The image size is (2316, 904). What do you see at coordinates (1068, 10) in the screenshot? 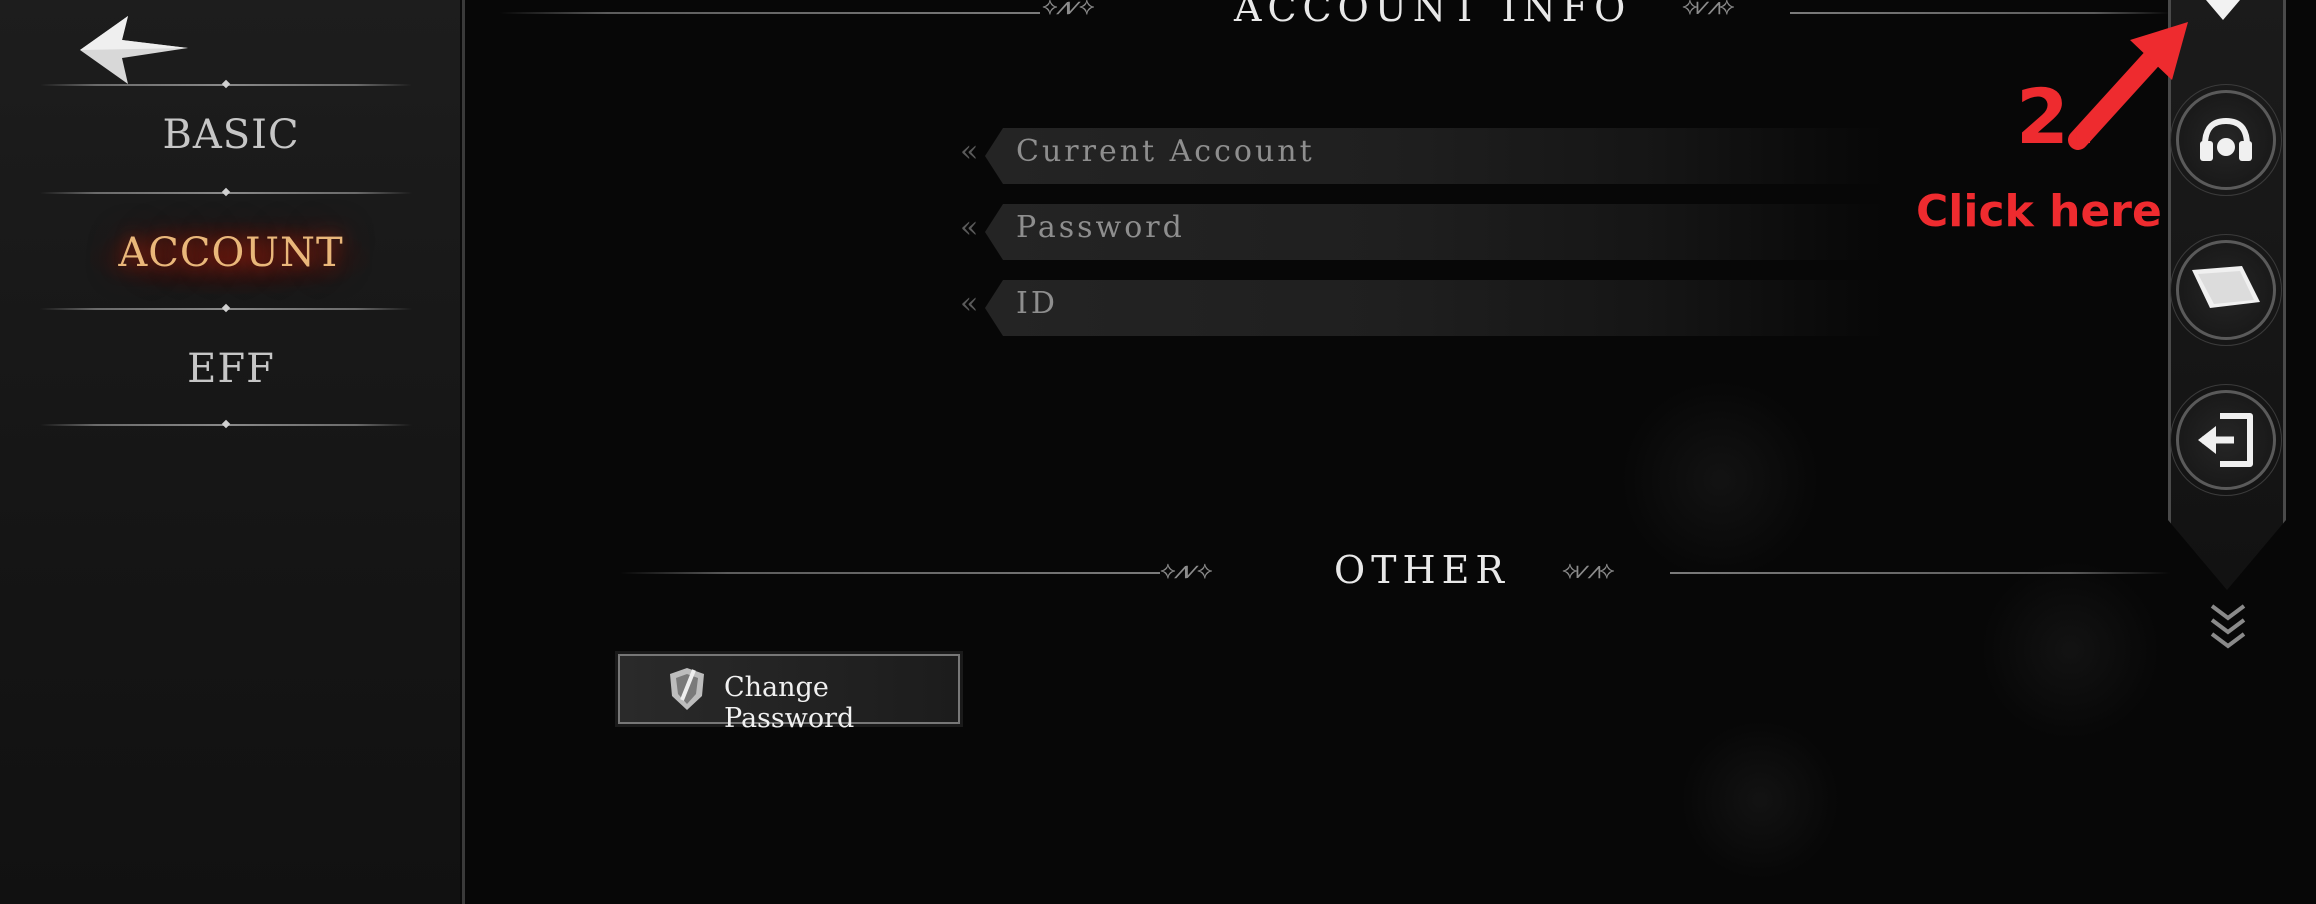
I see `header-ornament-left: ⟡⩘⩗⟡` at bounding box center [1068, 10].